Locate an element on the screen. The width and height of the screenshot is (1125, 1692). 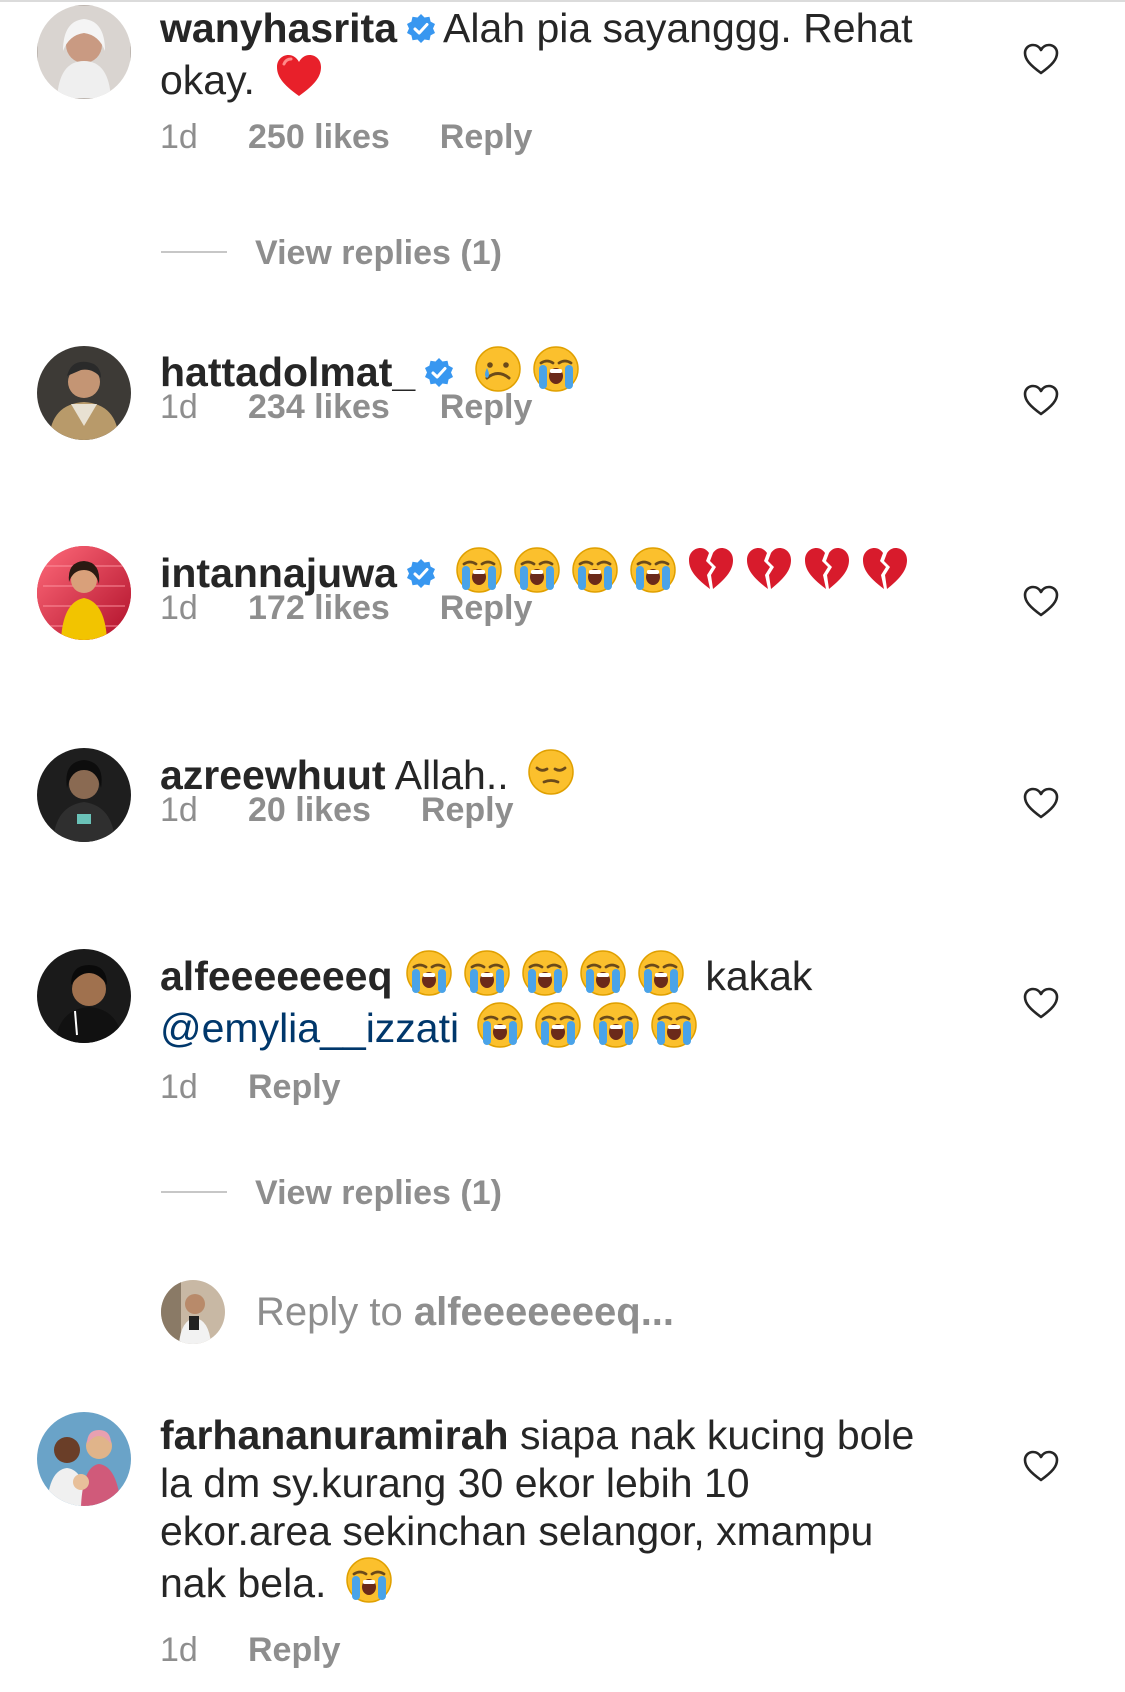
comment-meta: 1d 20 likes Reply is located at coordinates (336, 810).